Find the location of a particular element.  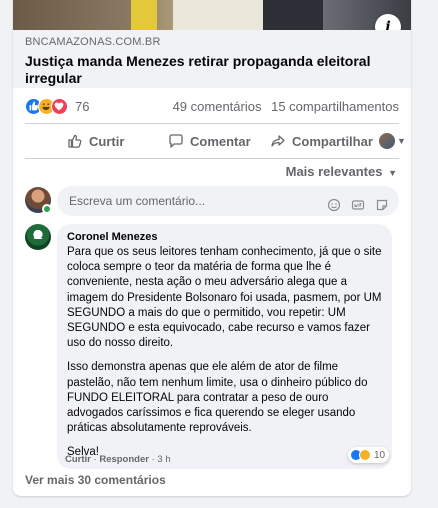

share-label: Compartilhar is located at coordinates (332, 141).